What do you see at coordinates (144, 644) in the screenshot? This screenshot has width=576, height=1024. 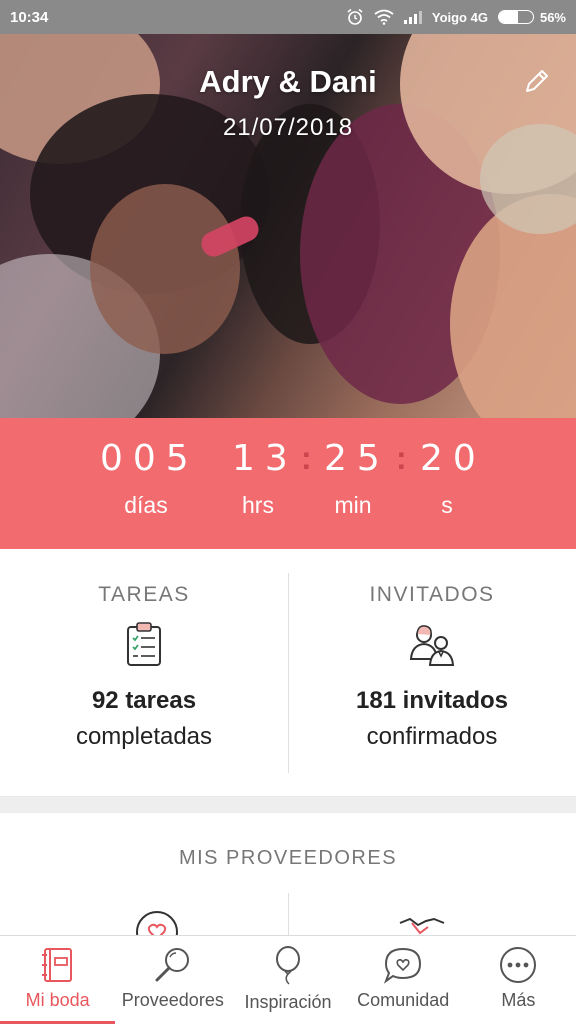 I see `clipboard-icon` at bounding box center [144, 644].